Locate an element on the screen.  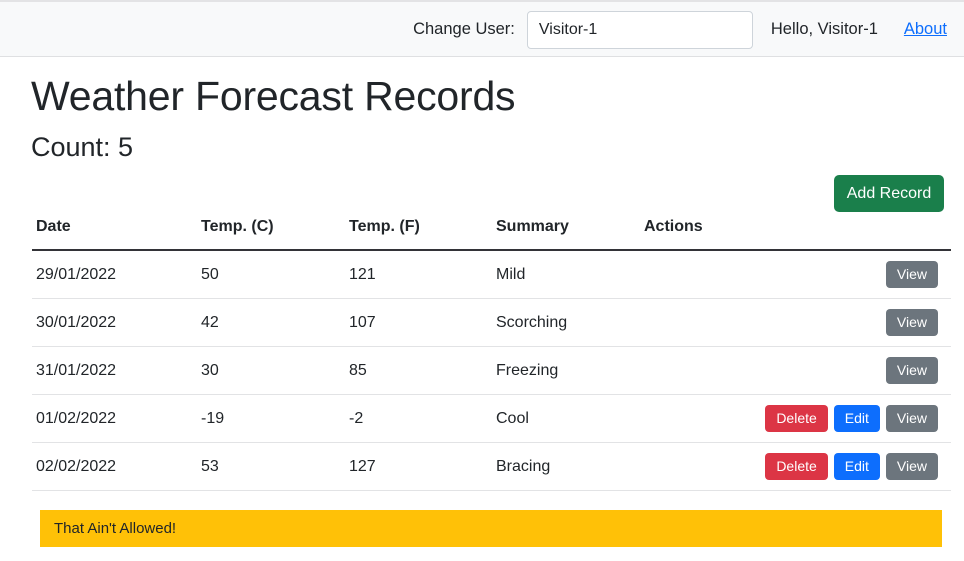
cell-temp-c: 42 is located at coordinates (271, 322).